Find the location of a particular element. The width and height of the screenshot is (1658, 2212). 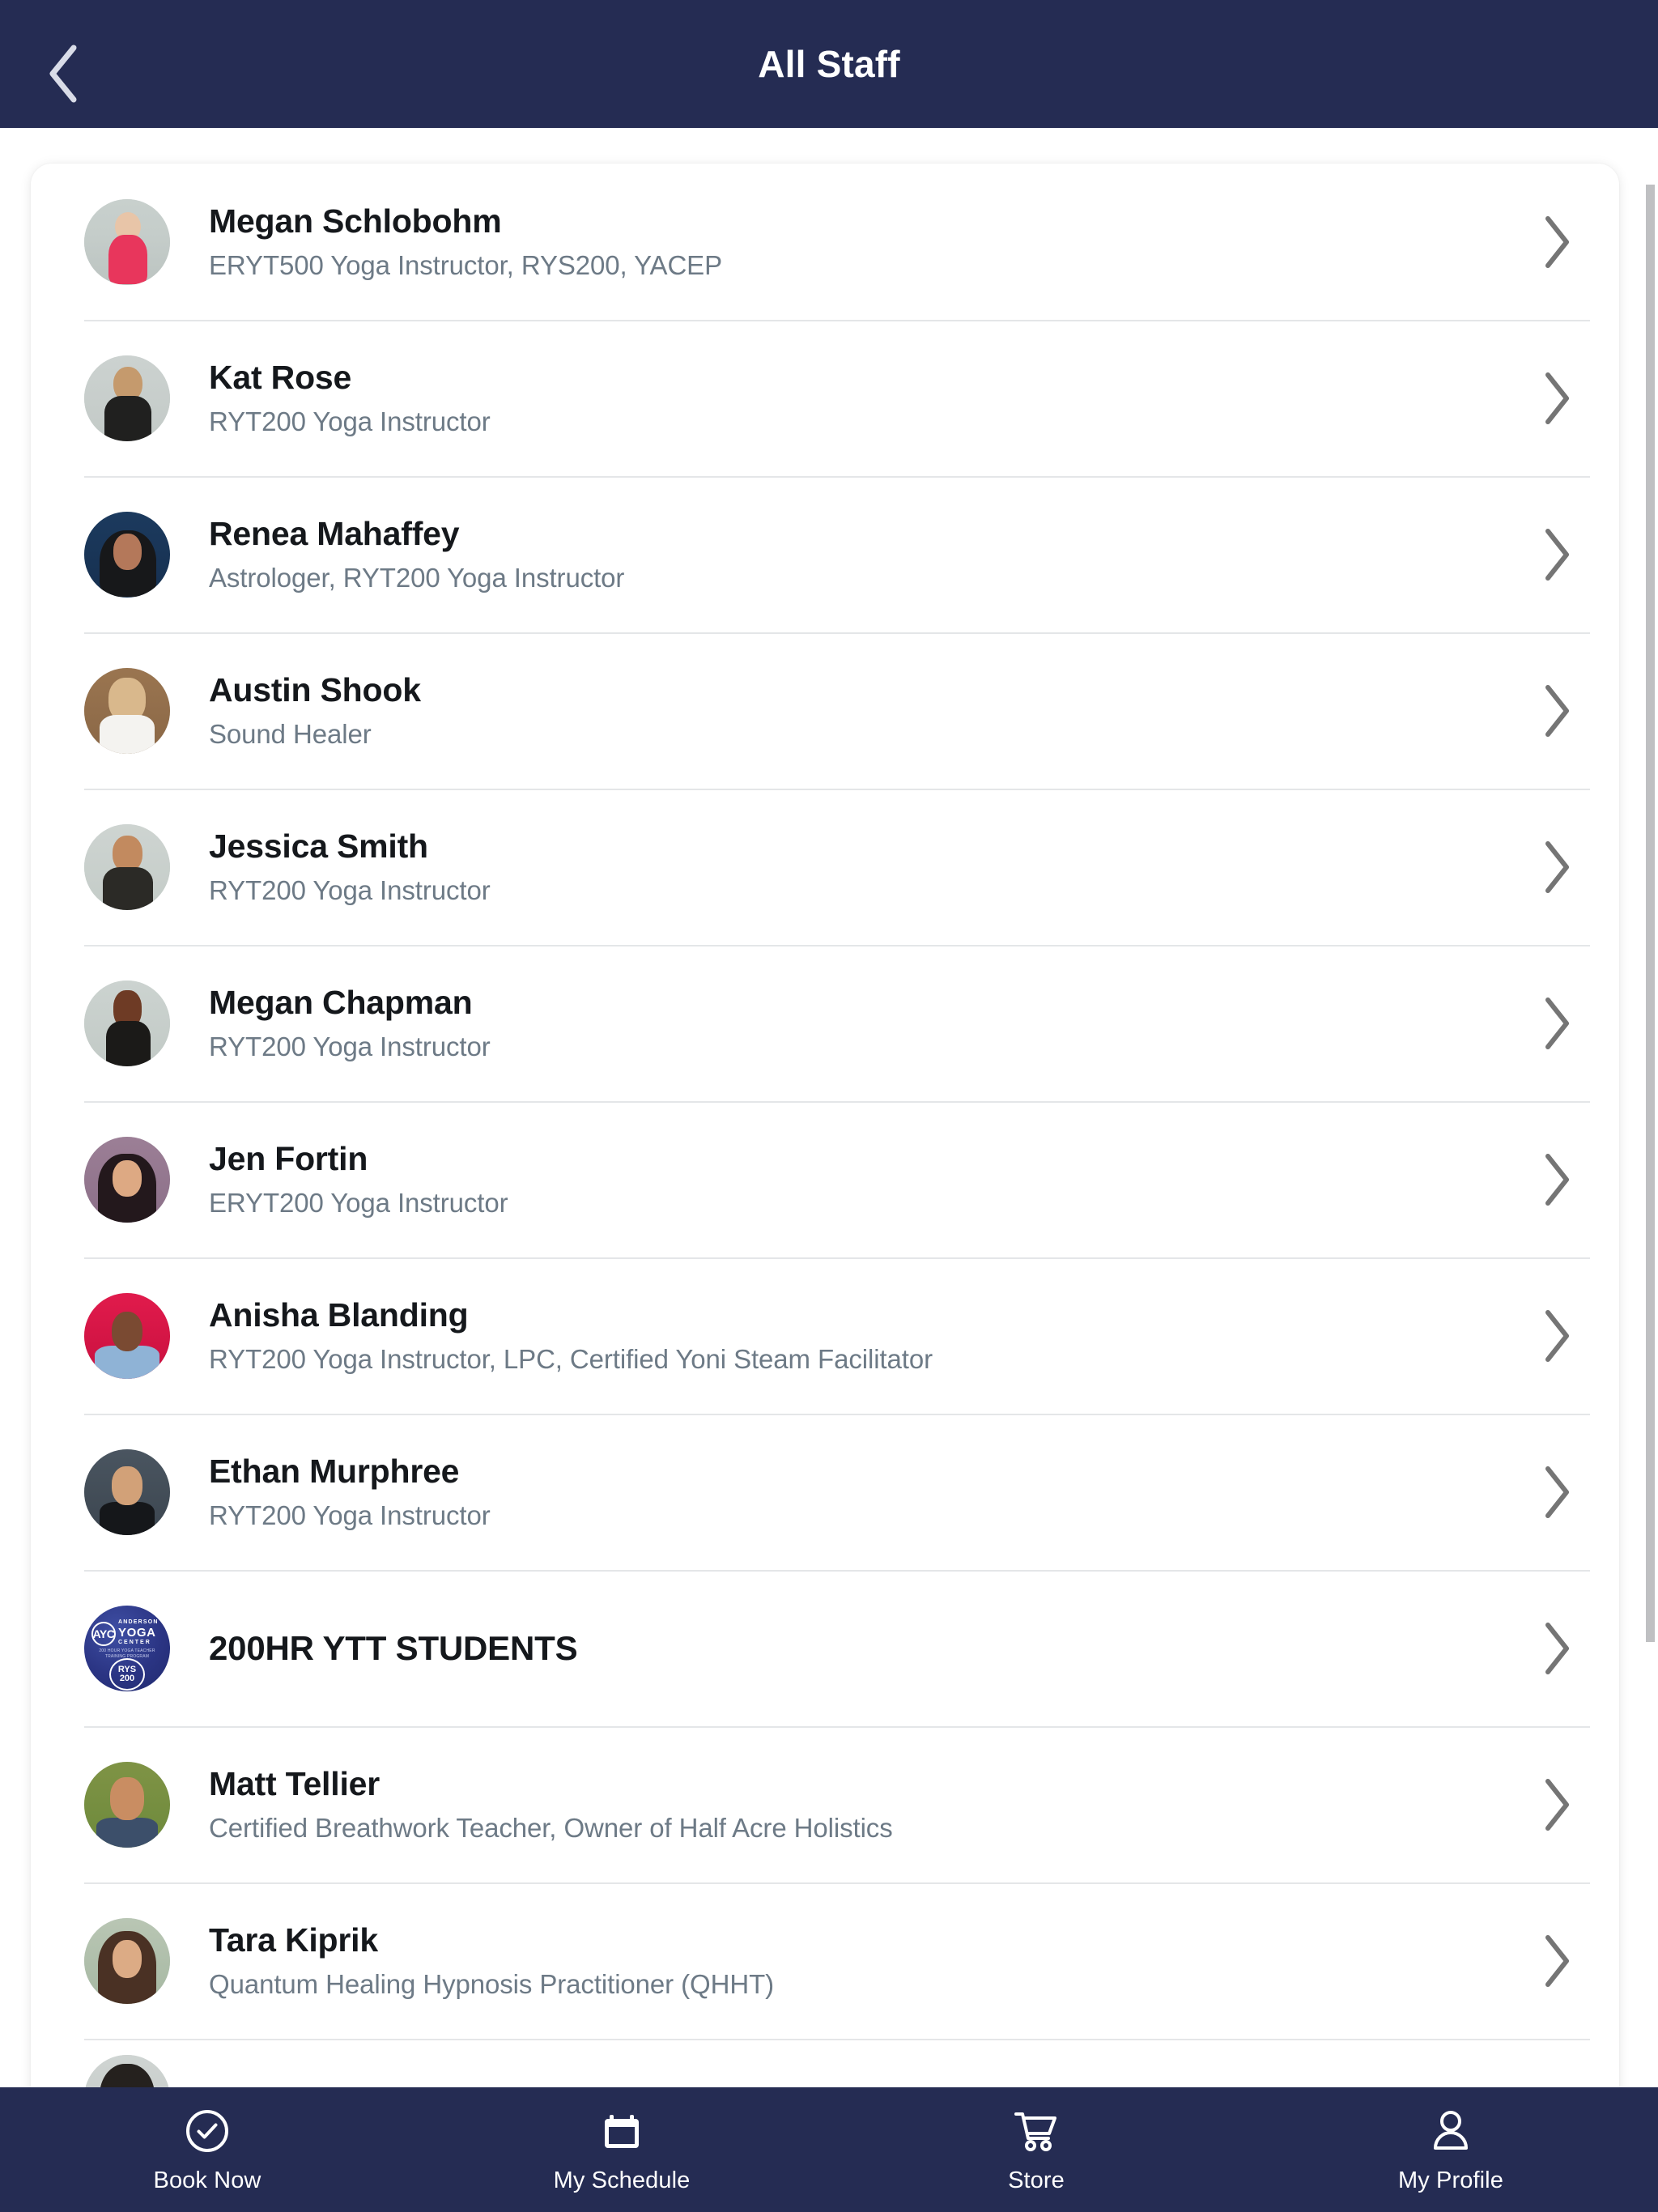

calendar-icon is located at coordinates (621, 2131).